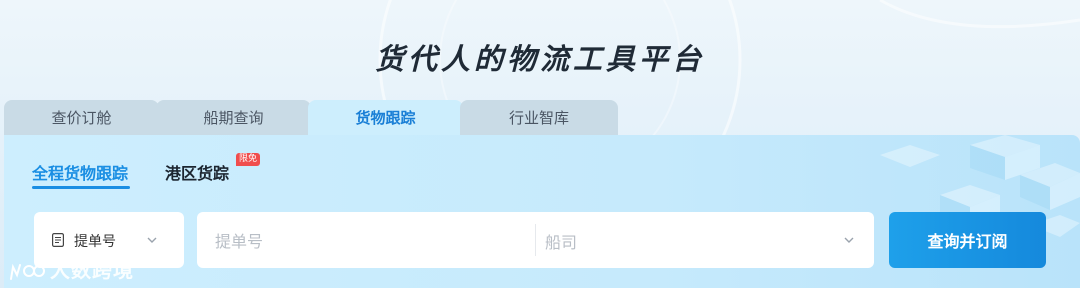 The width and height of the screenshot is (1080, 288). I want to click on main-tabs: 查价订舱 船期查询 货物跟踪 行业智库, so click(314, 118).